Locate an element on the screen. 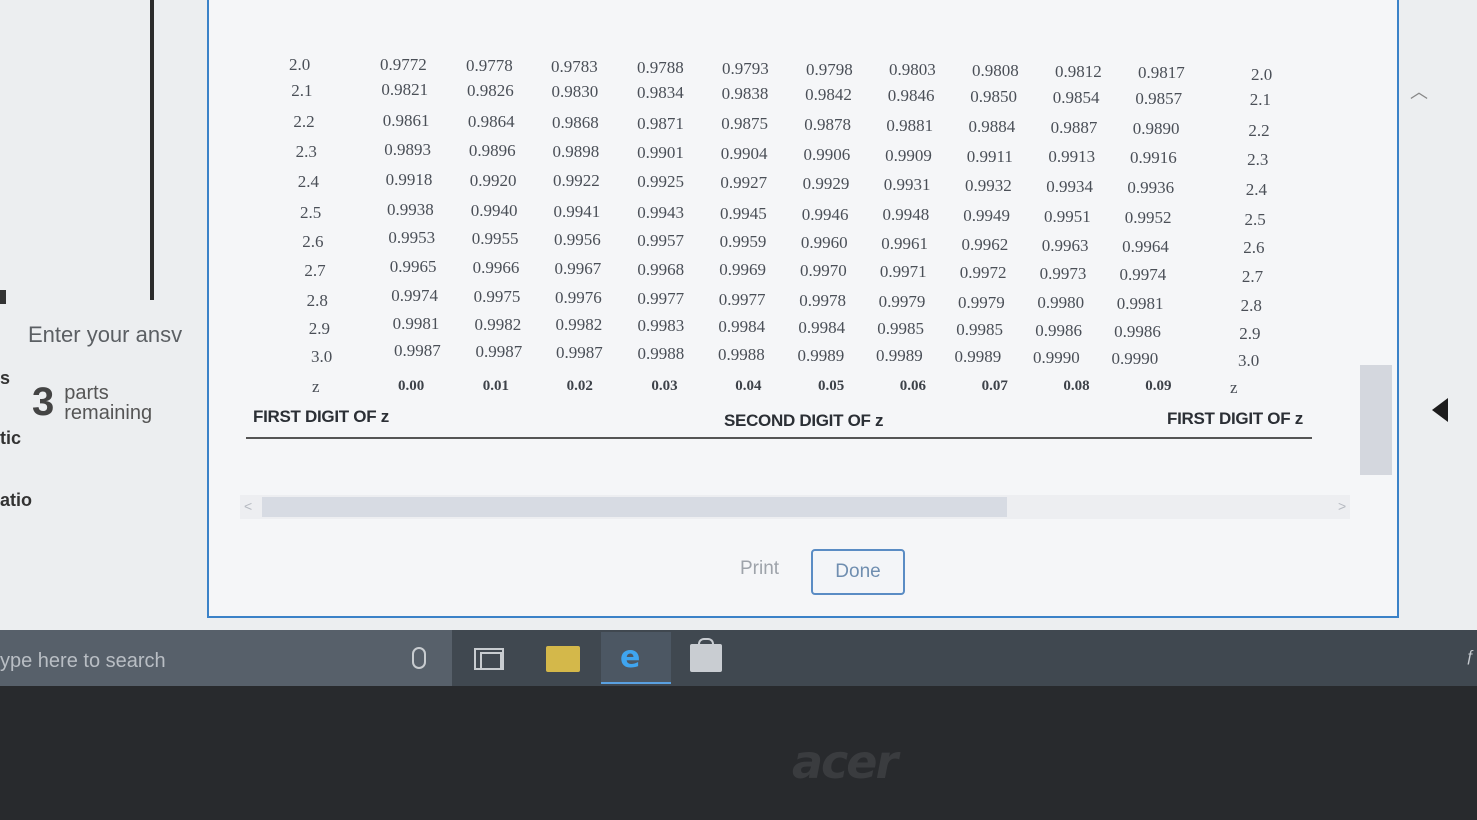 The height and width of the screenshot is (820, 1477). column-header: 0.00 is located at coordinates (411, 386).